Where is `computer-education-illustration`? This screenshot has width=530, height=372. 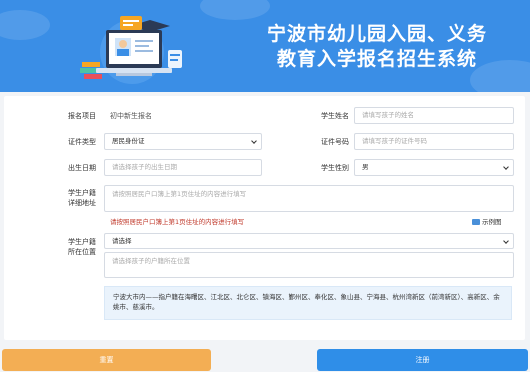 computer-education-illustration is located at coordinates (131, 50).